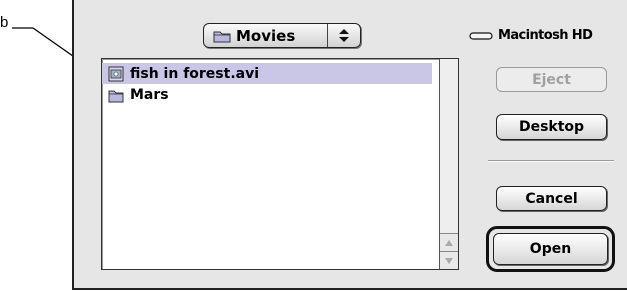 The width and height of the screenshot is (627, 292). Describe the element at coordinates (327, 35) in the screenshot. I see `popup-divider` at that location.